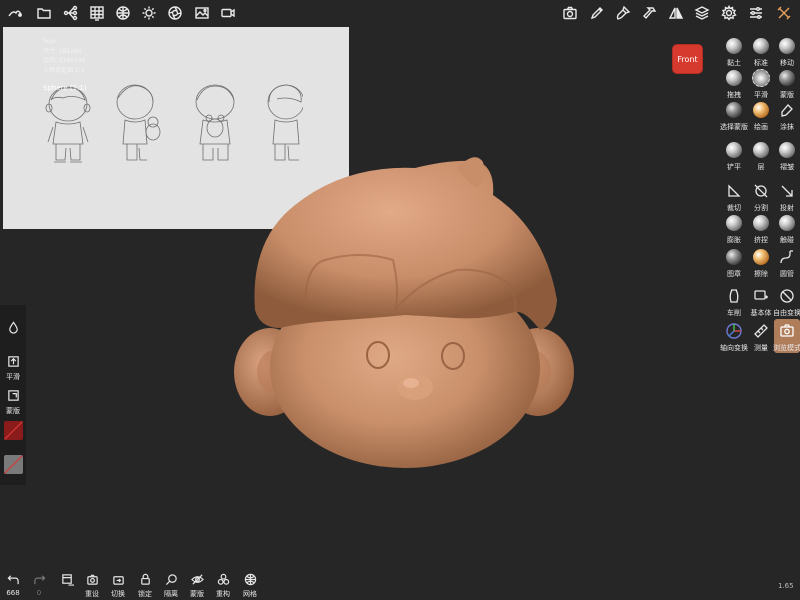  Describe the element at coordinates (49, 41) in the screenshot. I see `reference-meta-line: Sujo` at that location.